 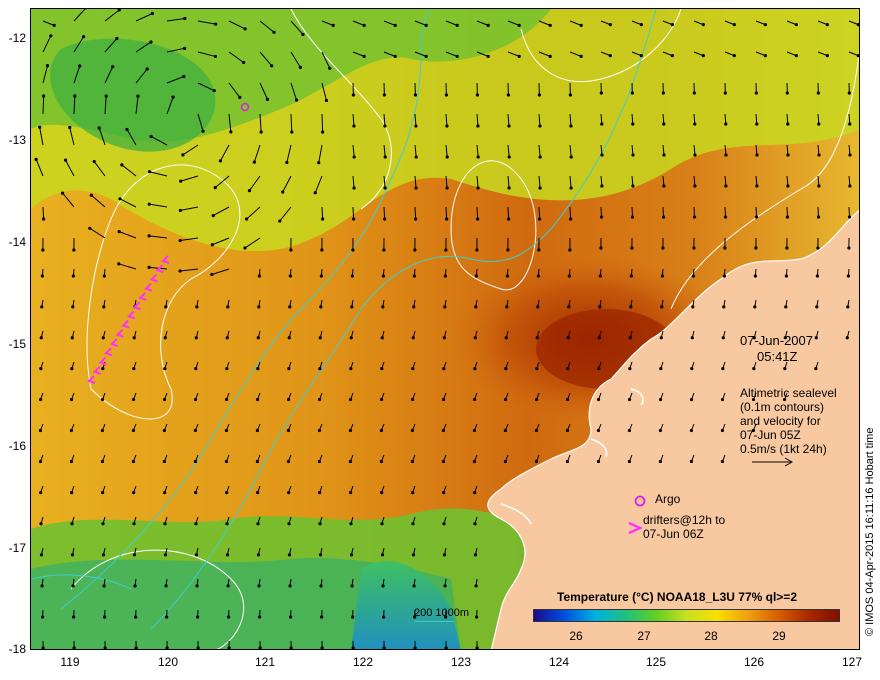 I want to click on colorbar-tick: 27, so click(x=644, y=636).